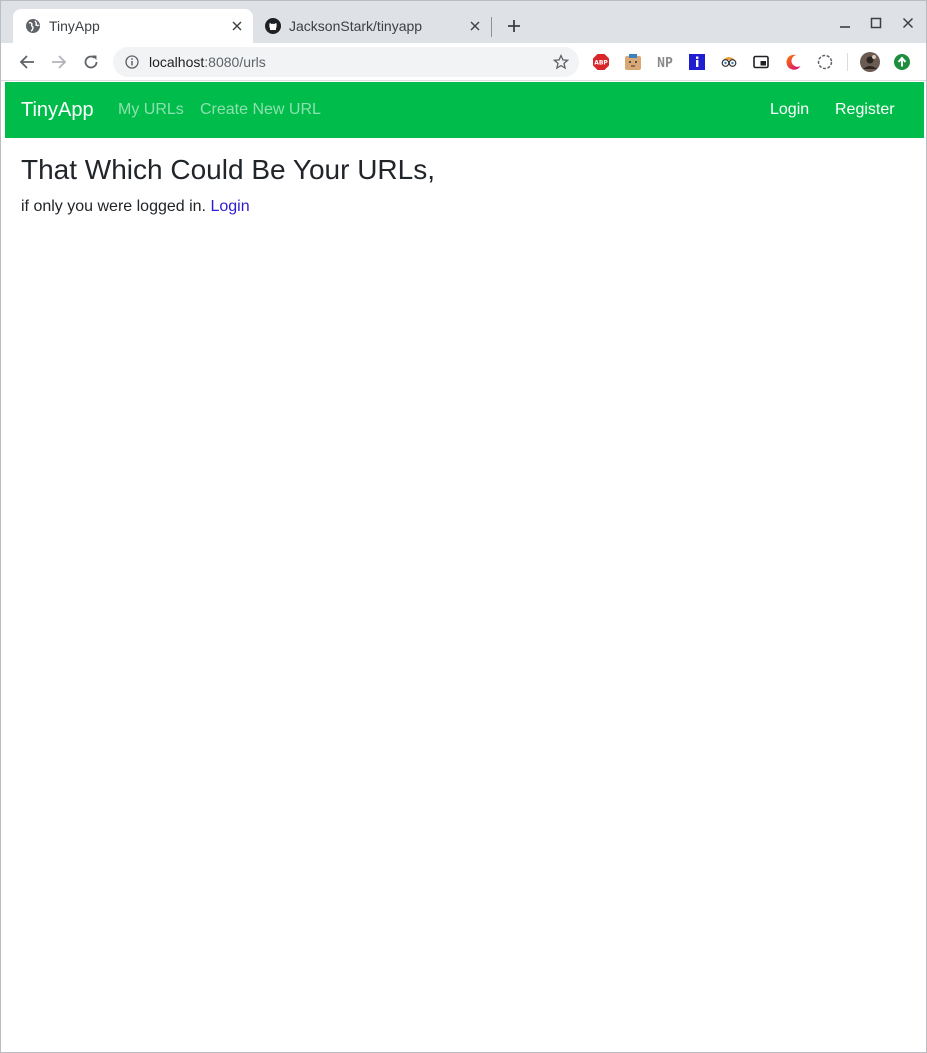  I want to click on pip-icon, so click(761, 62).